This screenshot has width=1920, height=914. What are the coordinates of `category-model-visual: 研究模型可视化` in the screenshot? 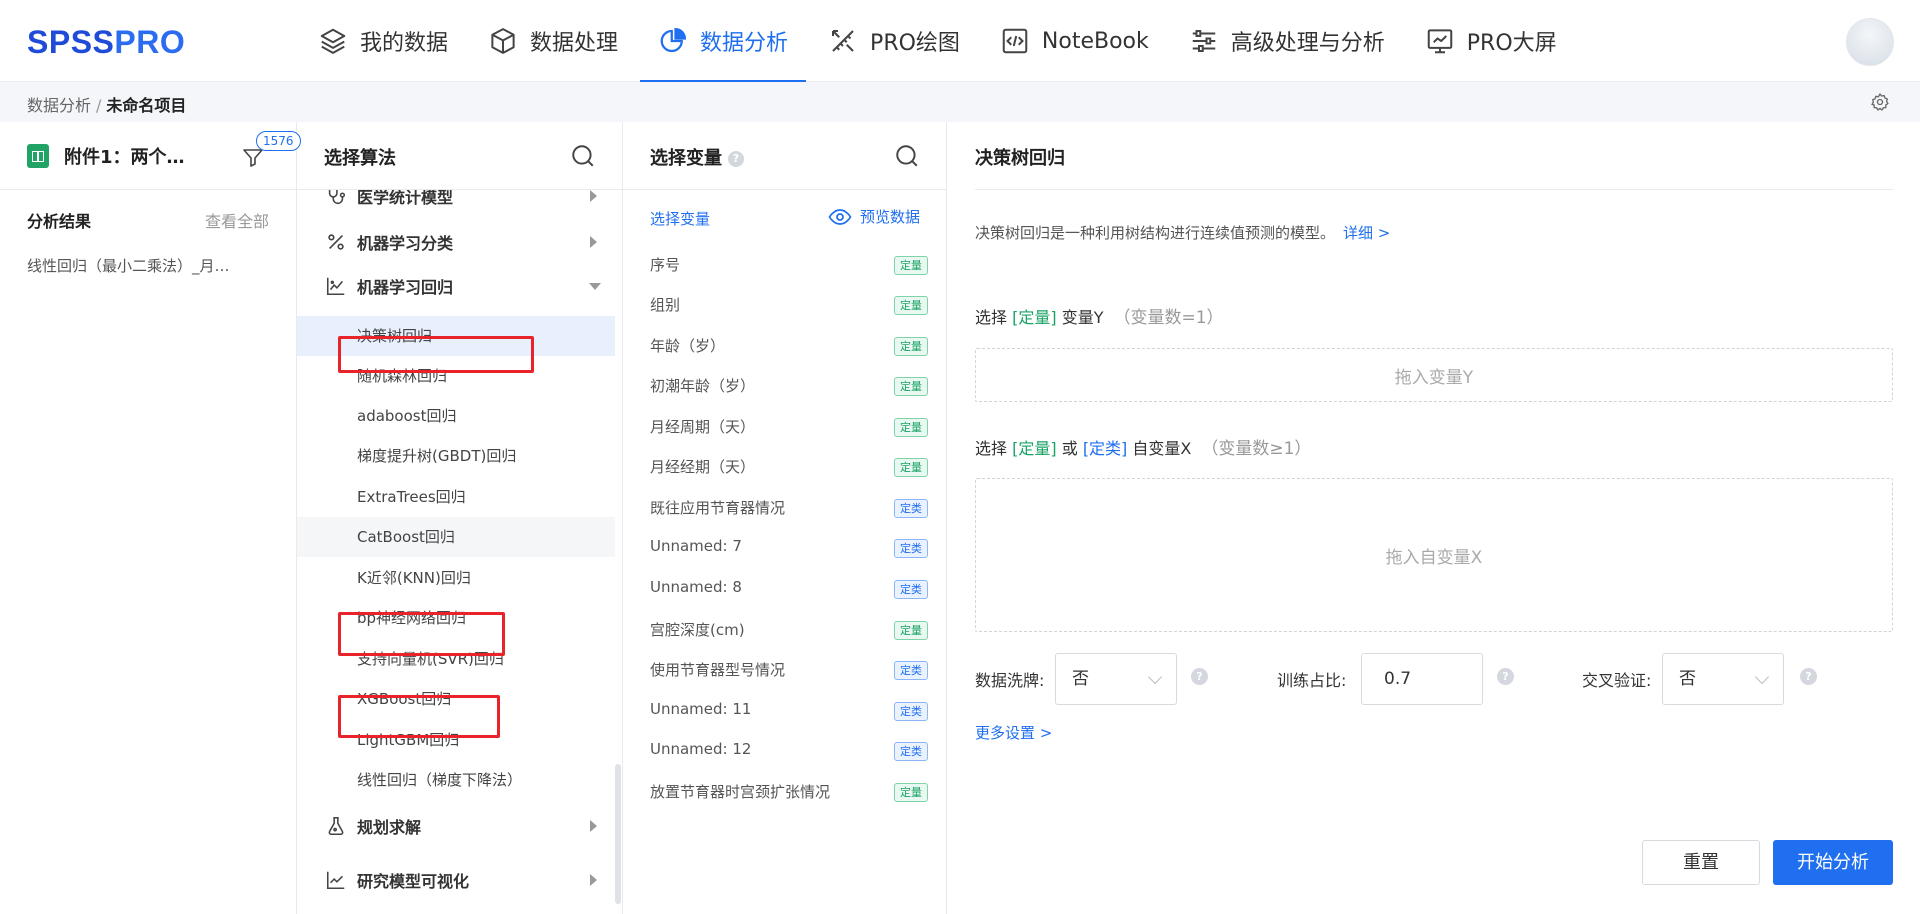 It's located at (397, 880).